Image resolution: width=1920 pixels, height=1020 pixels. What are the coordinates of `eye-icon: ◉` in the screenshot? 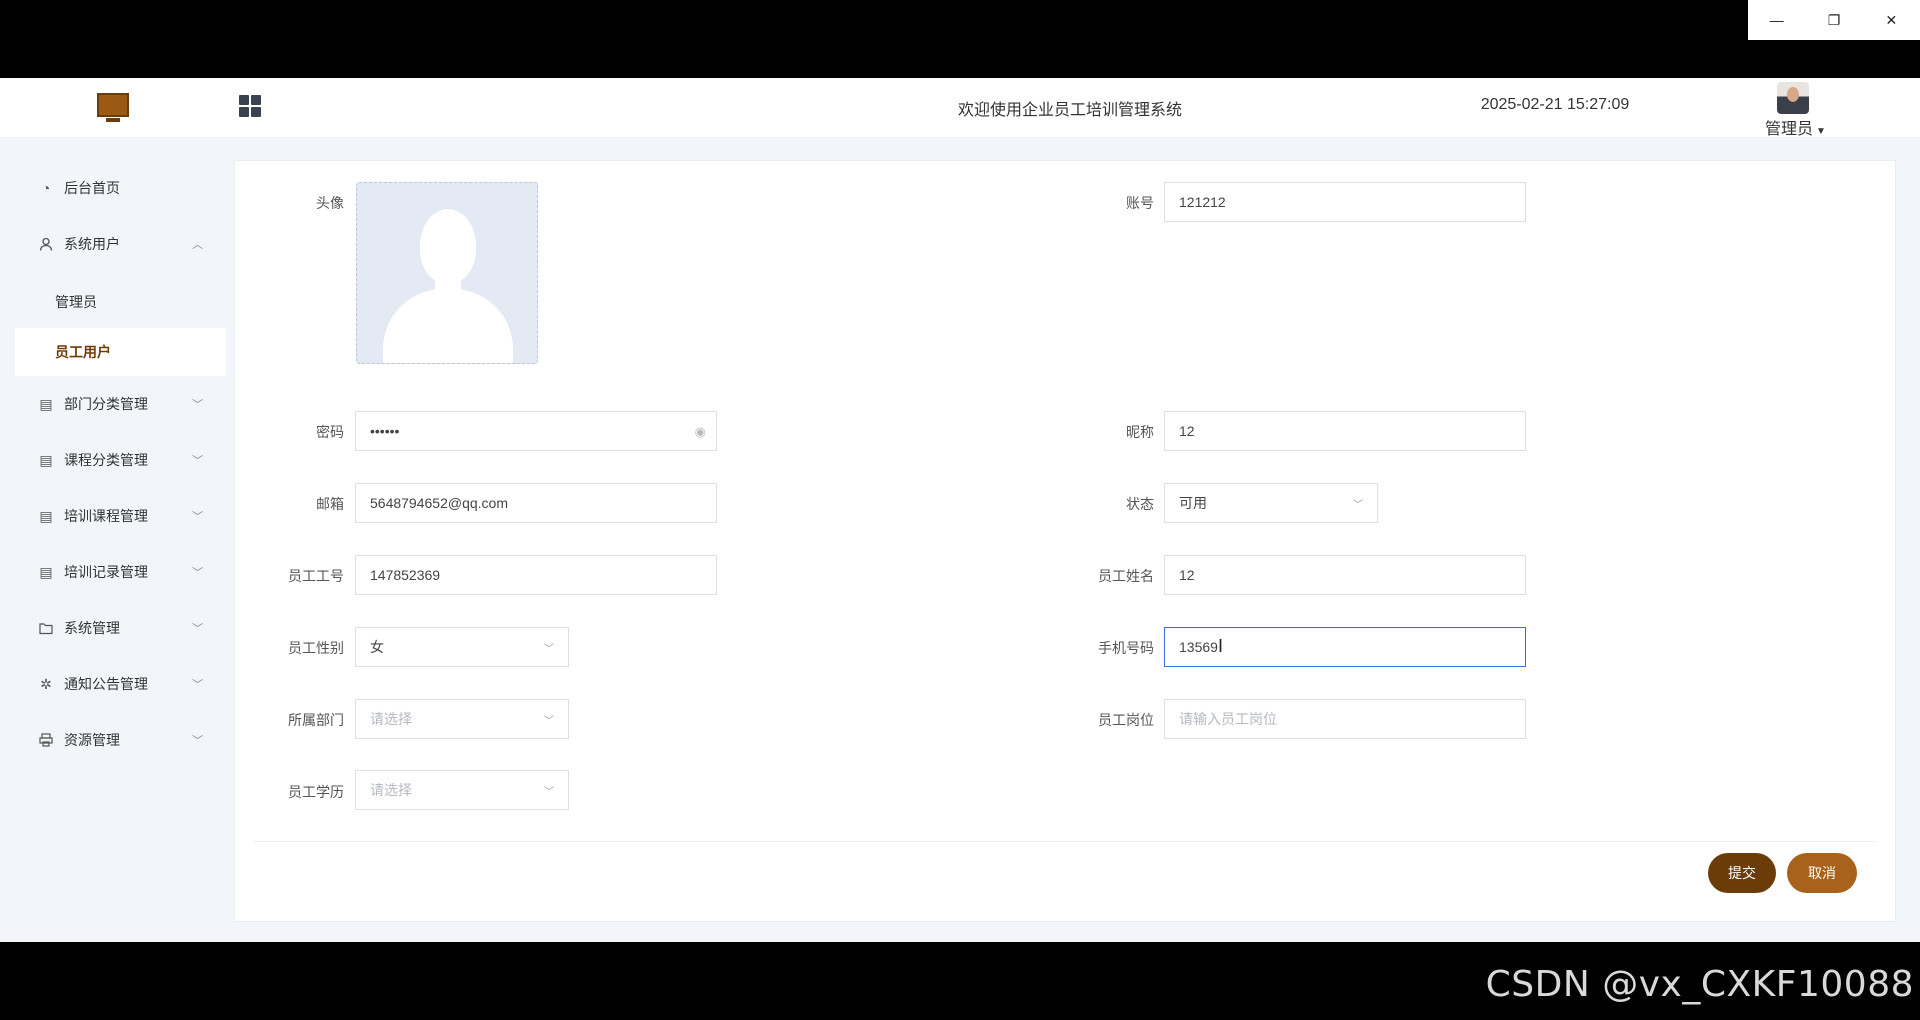 It's located at (700, 432).